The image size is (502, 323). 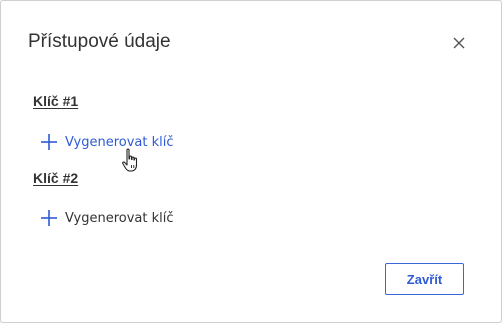 I want to click on dialog-title: Přístupové údaje, so click(x=99, y=41).